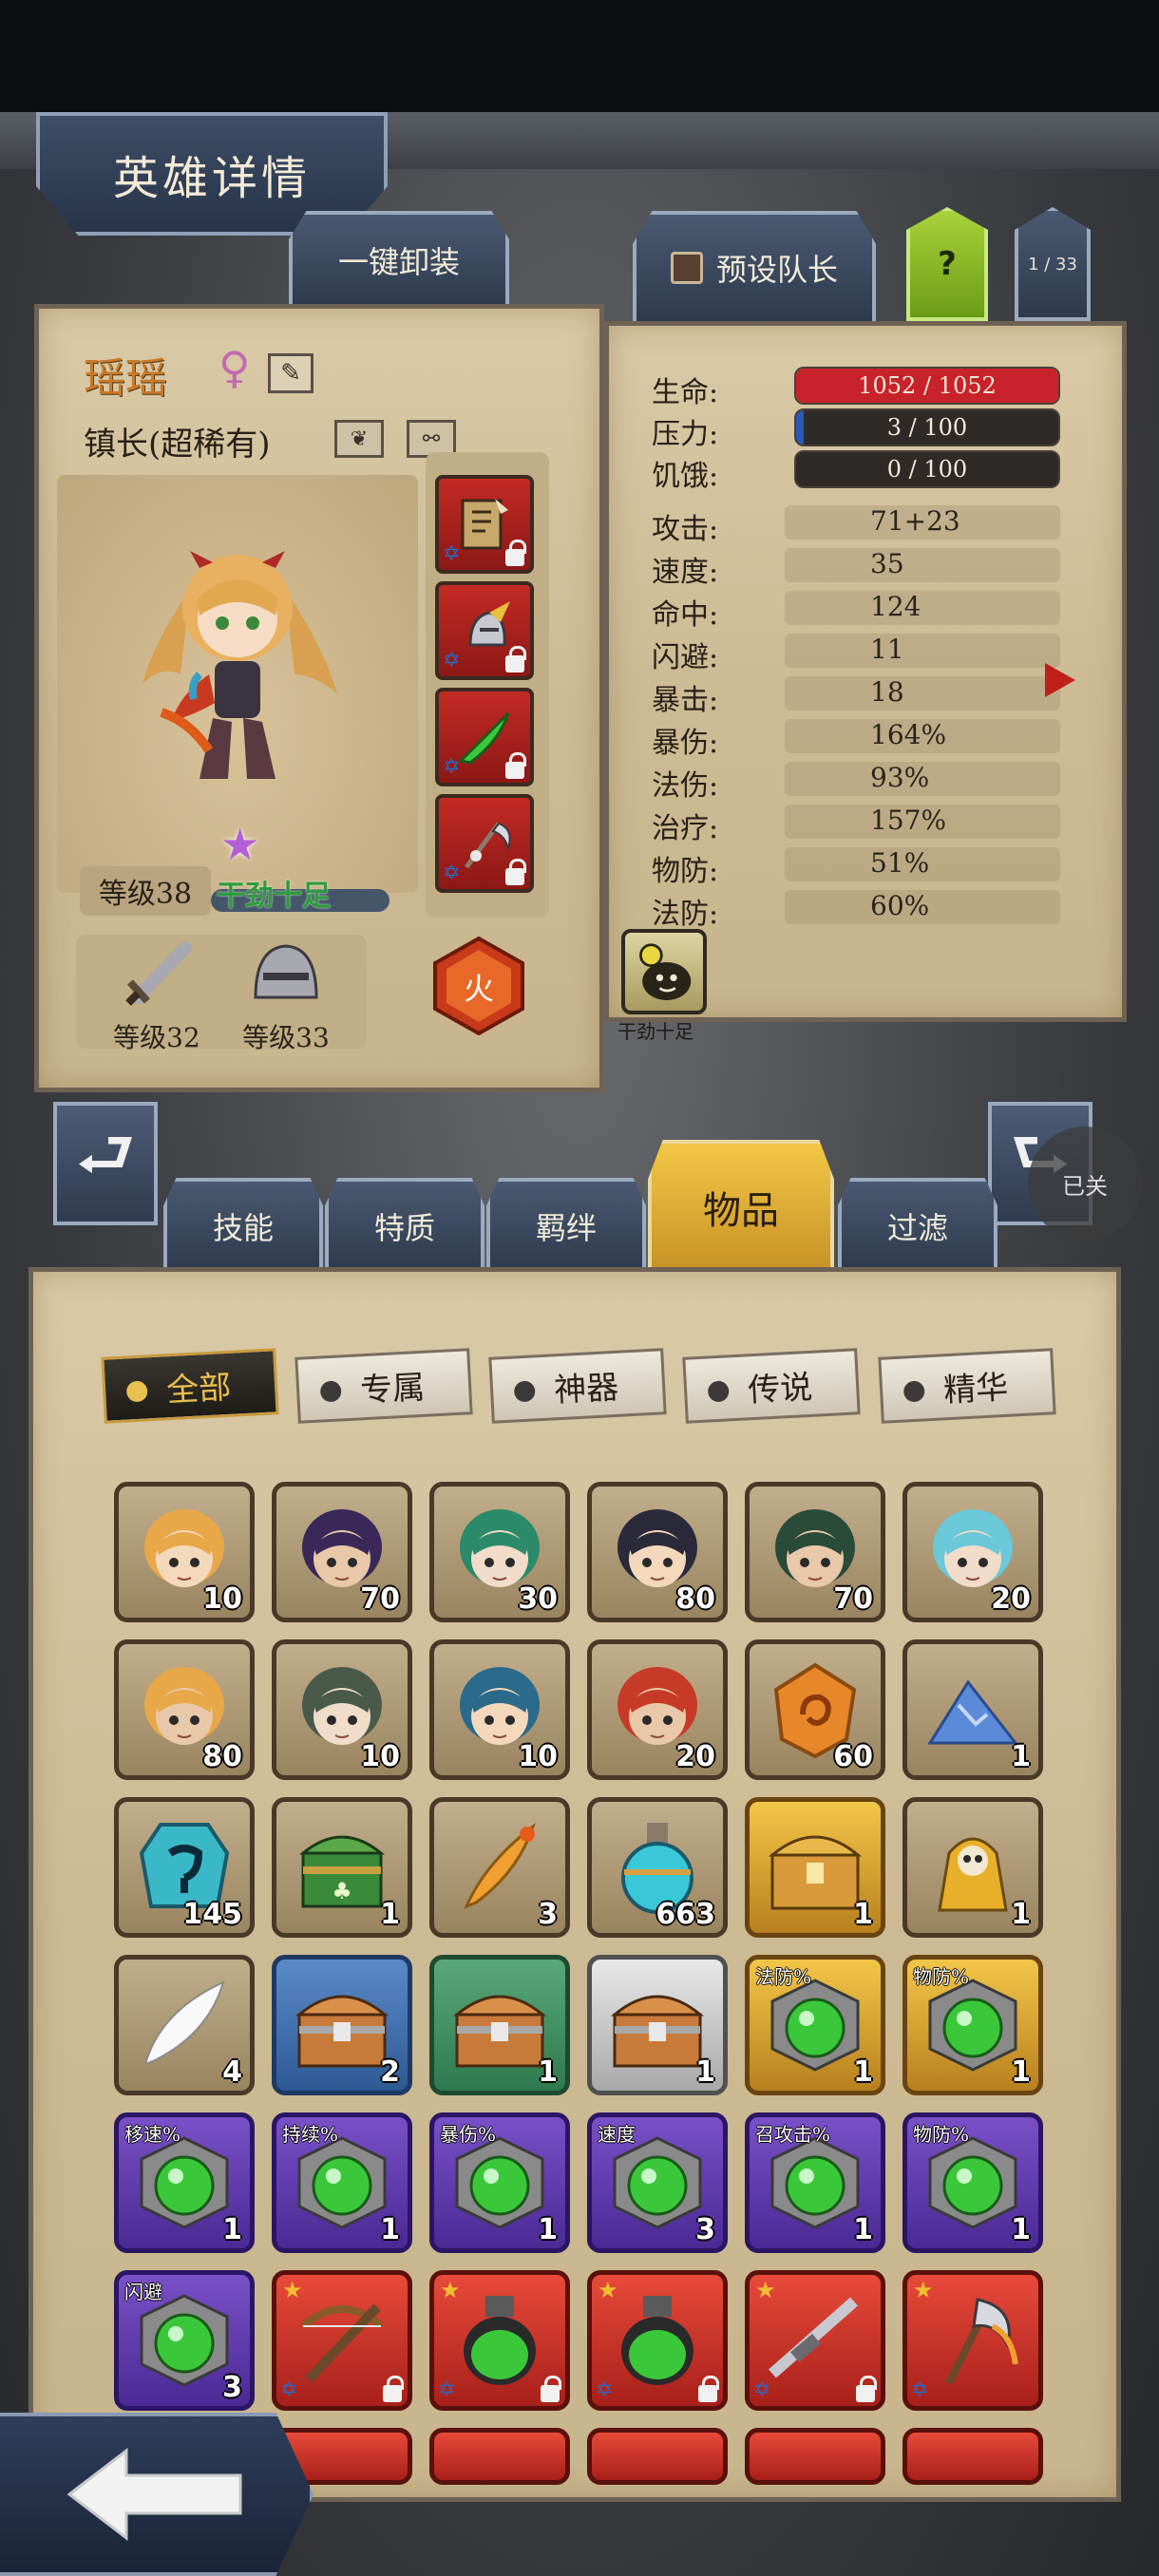 This screenshot has width=1159, height=2576. I want to click on filter-legendary: 传说, so click(771, 1386).